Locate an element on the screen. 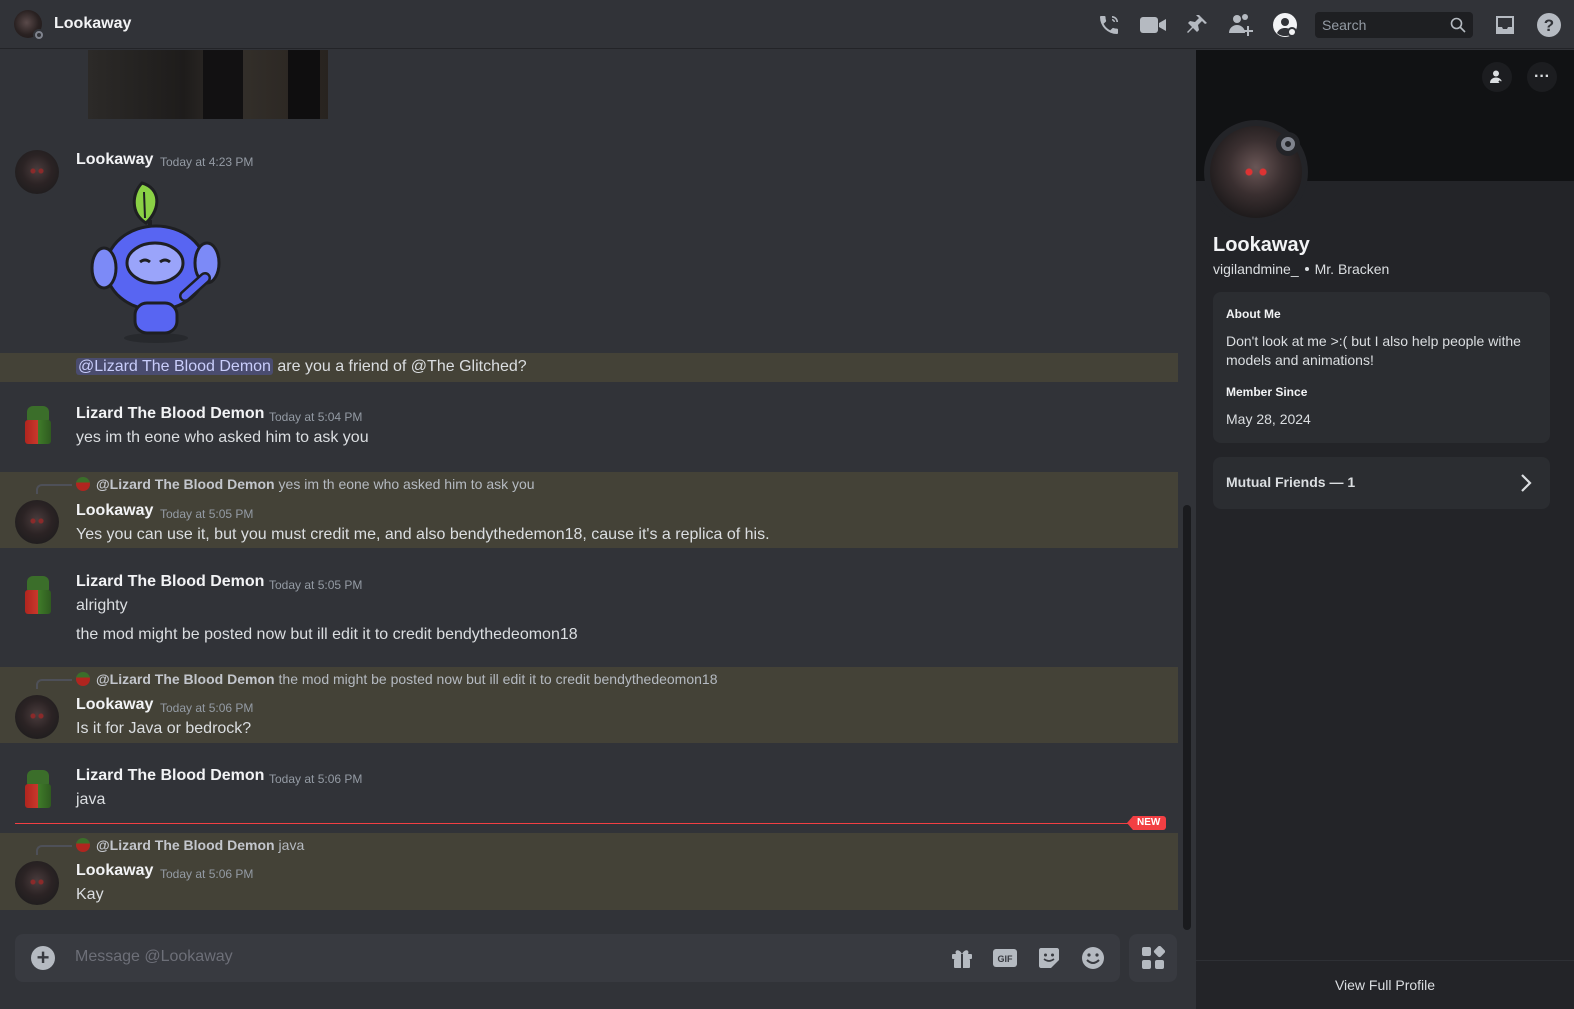 The image size is (1574, 1009). status-indicator is located at coordinates (39, 35).